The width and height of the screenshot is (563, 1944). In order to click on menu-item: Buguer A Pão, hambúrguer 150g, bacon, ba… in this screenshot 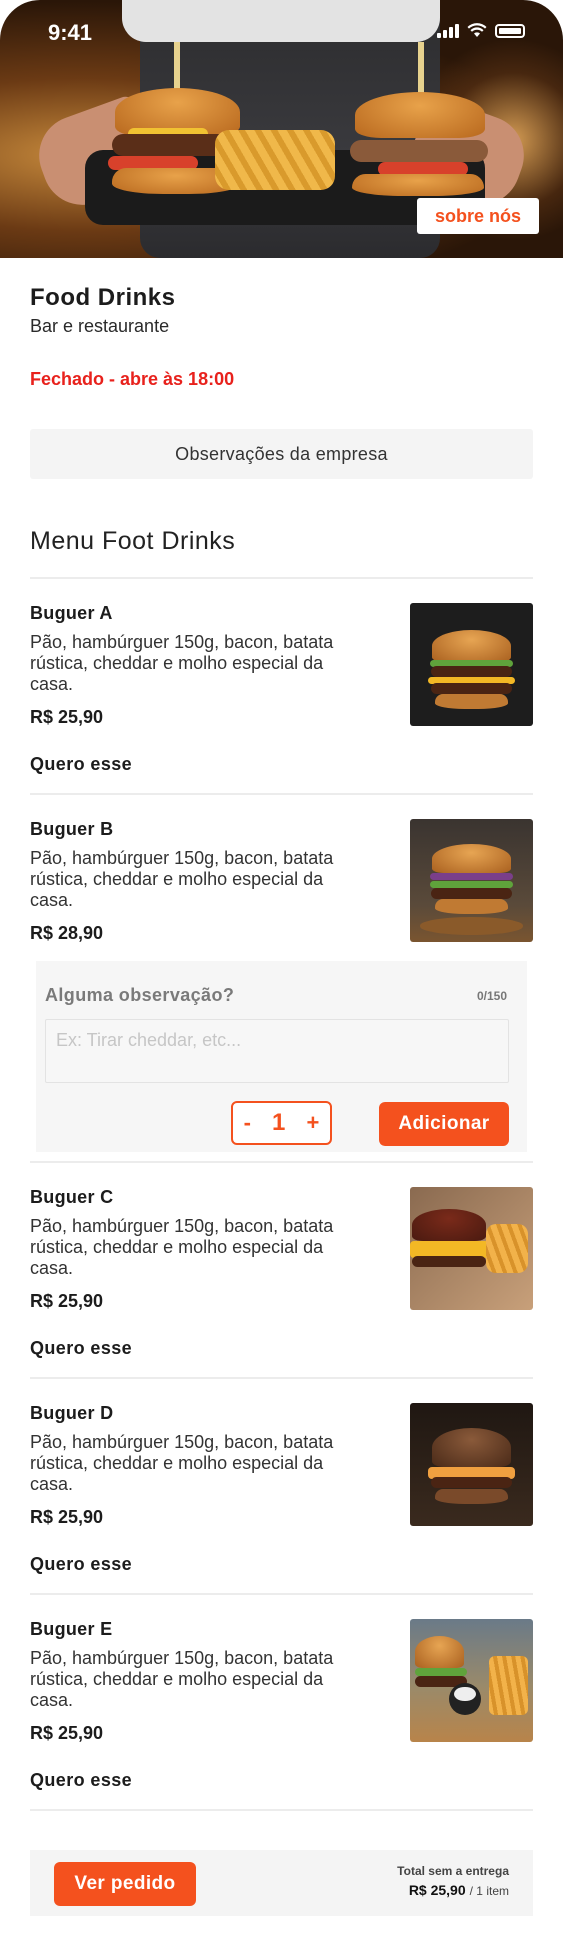, I will do `click(281, 689)`.